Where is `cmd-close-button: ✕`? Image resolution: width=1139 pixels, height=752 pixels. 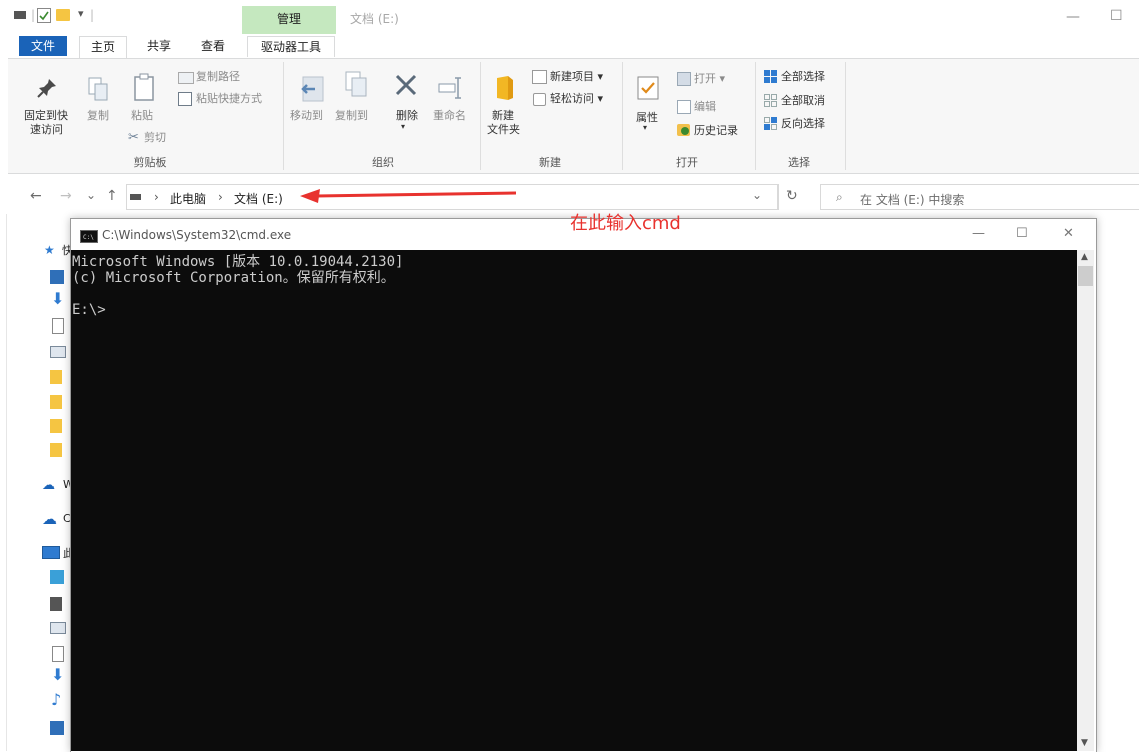 cmd-close-button: ✕ is located at coordinates (1068, 233).